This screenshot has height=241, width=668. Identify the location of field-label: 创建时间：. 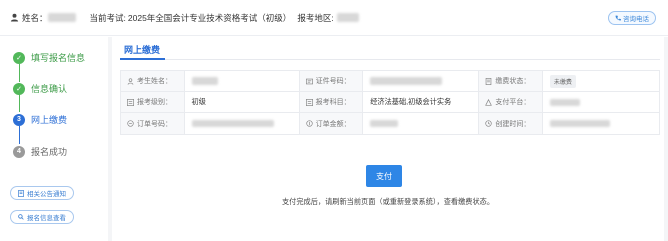
(511, 123).